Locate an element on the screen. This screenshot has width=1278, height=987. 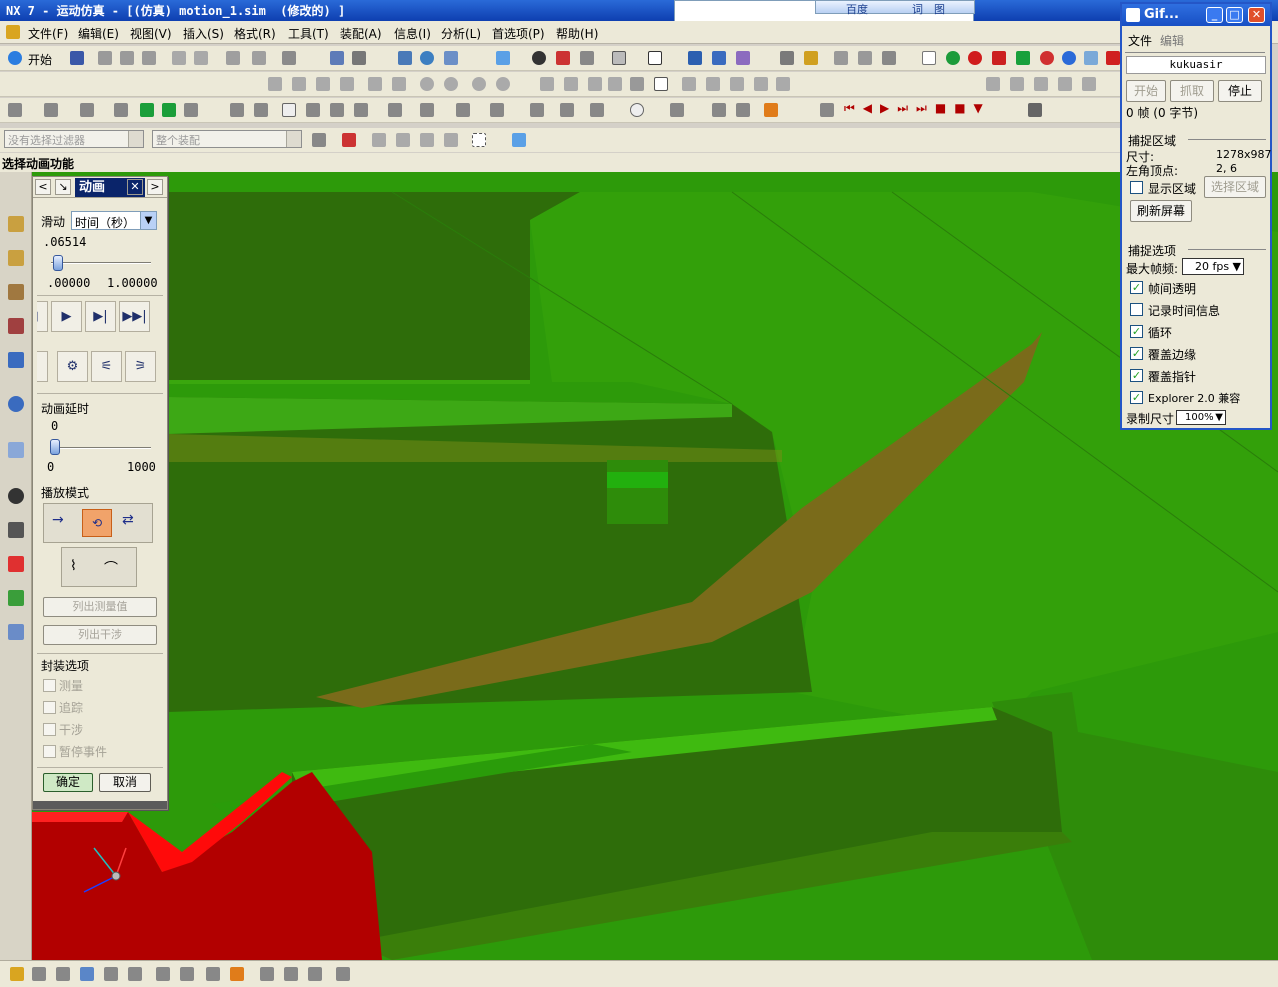
radius-icon is located at coordinates (1041, 84).